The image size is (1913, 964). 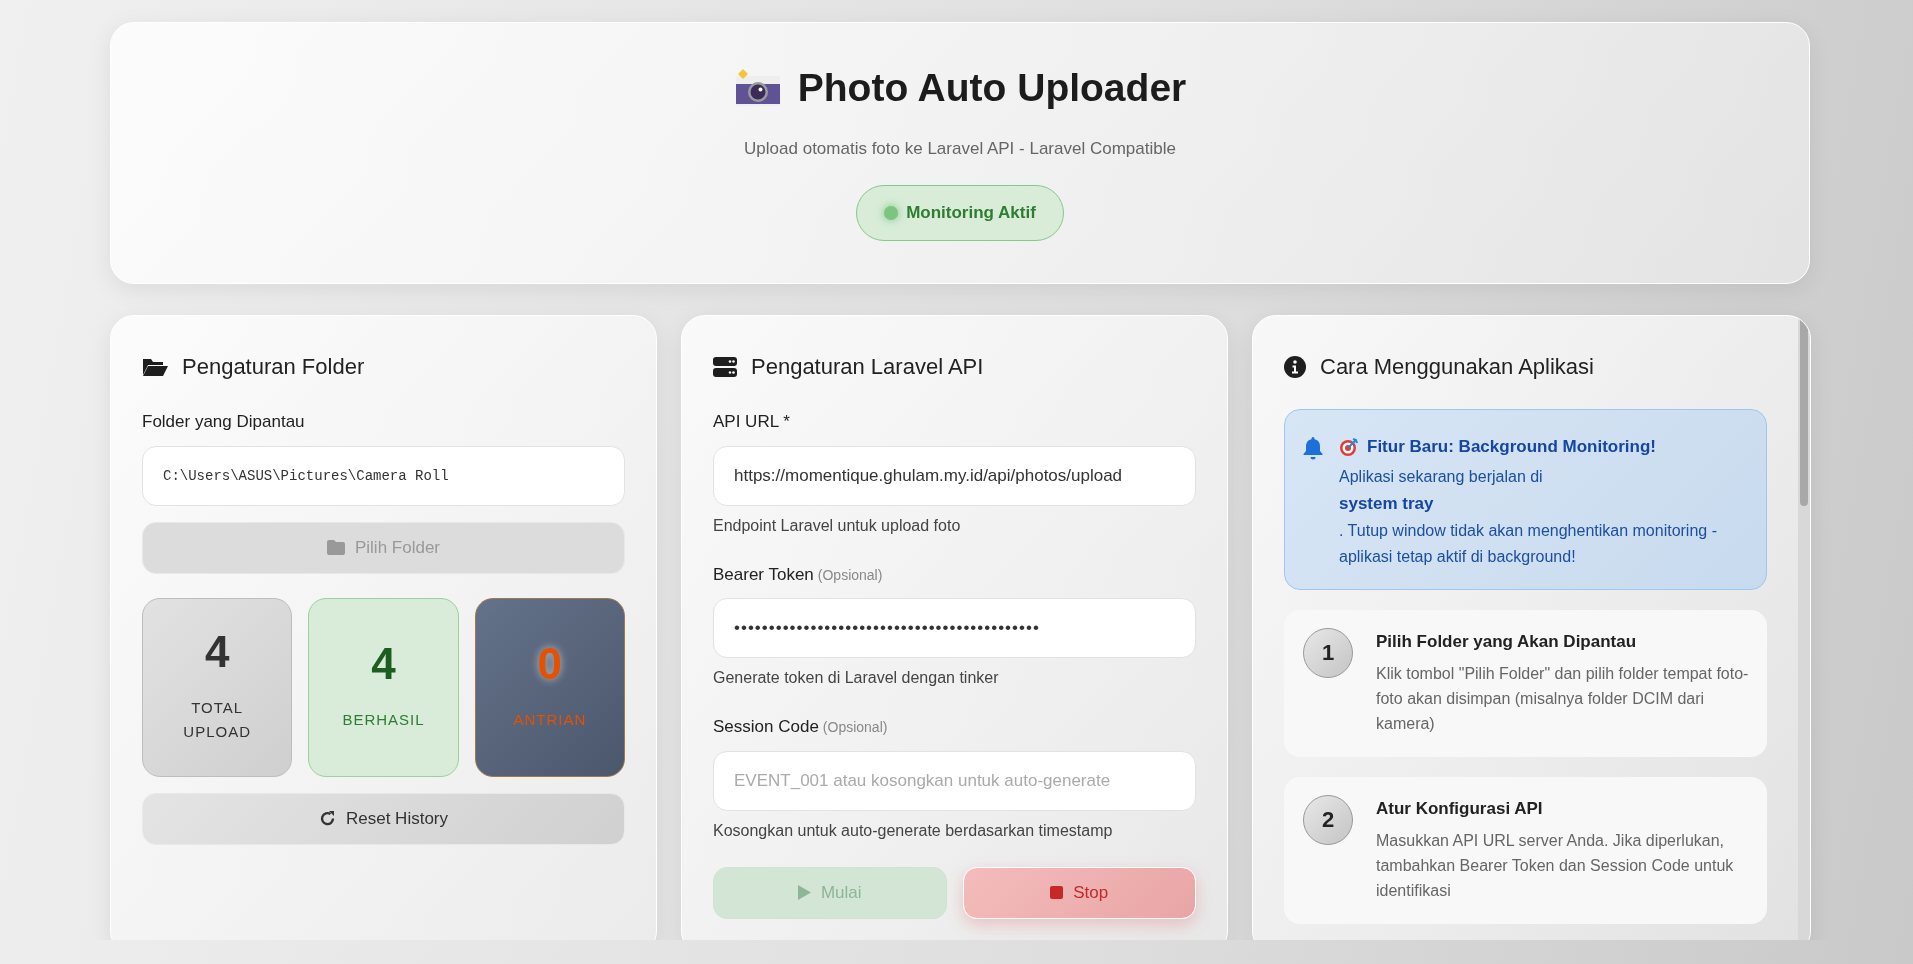 What do you see at coordinates (804, 892) in the screenshot?
I see `play-icon` at bounding box center [804, 892].